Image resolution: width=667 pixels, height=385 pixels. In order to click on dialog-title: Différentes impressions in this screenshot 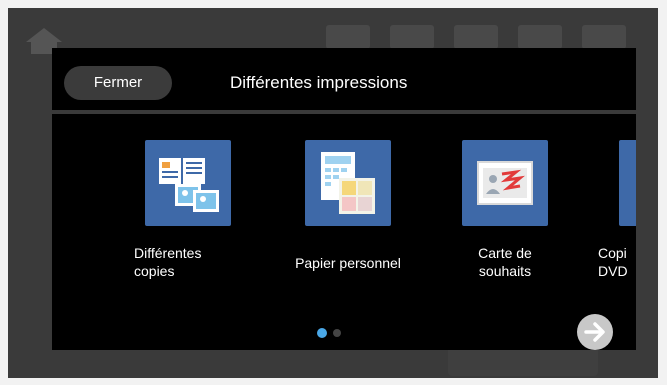, I will do `click(319, 82)`.